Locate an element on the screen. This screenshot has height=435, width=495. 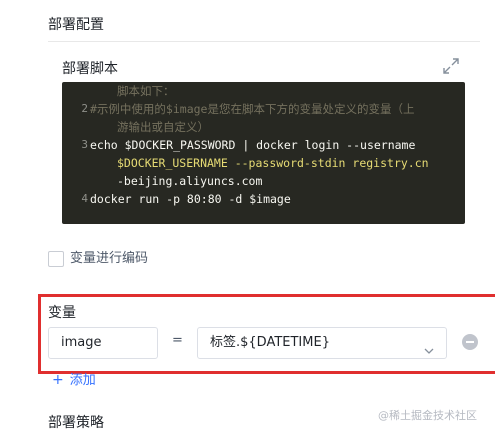
expand-icon is located at coordinates (451, 66).